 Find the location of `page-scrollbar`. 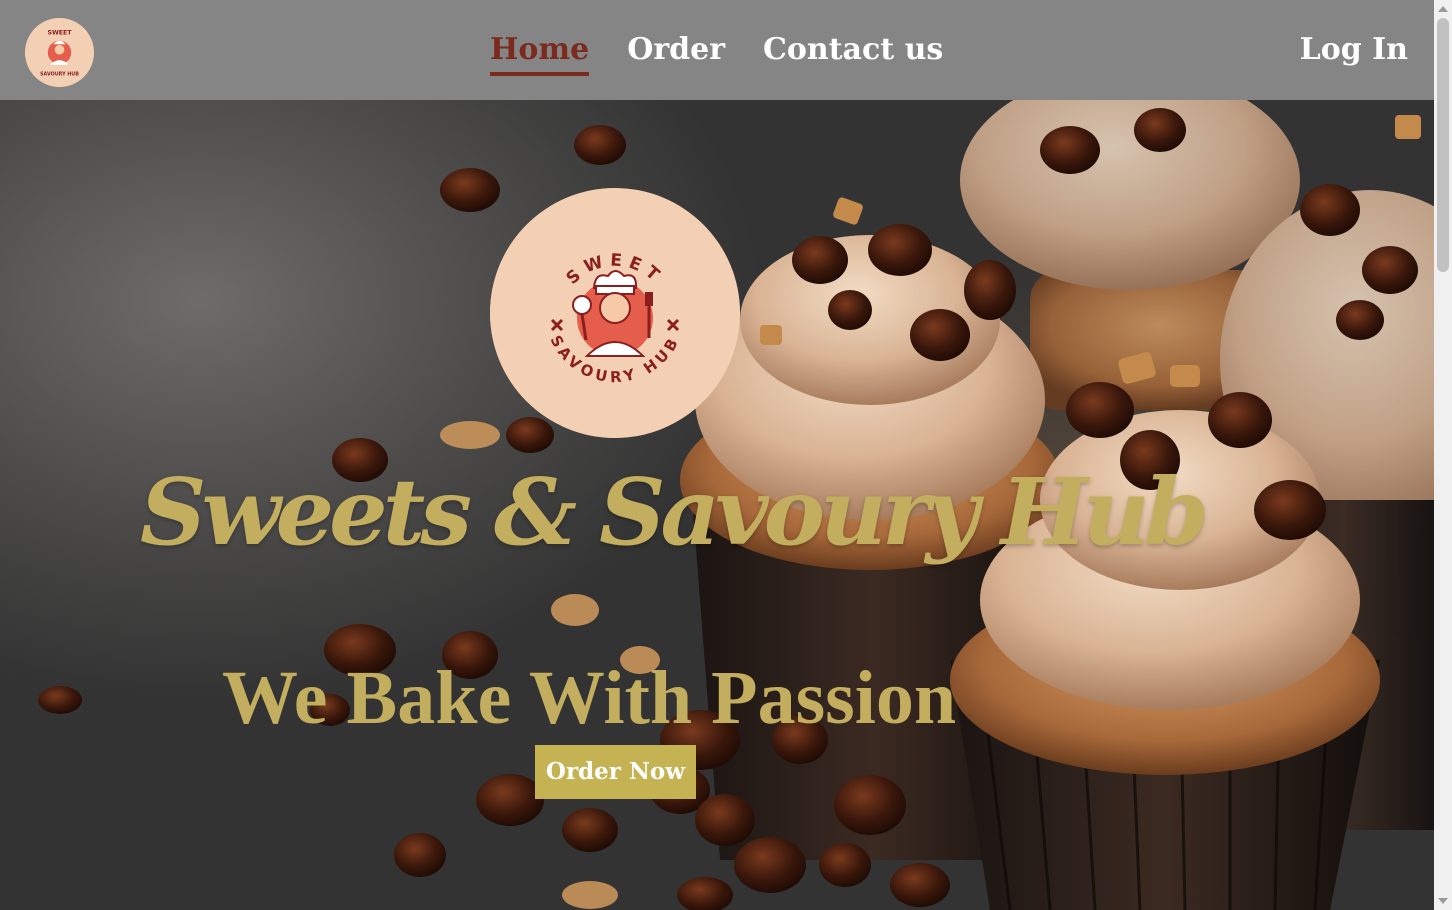

page-scrollbar is located at coordinates (1443, 455).